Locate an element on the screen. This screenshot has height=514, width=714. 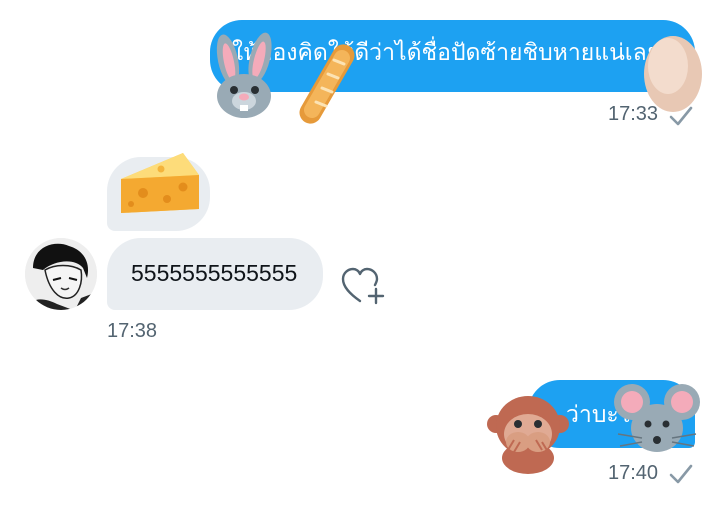
incoming-message-bubble is located at coordinates (158, 192).